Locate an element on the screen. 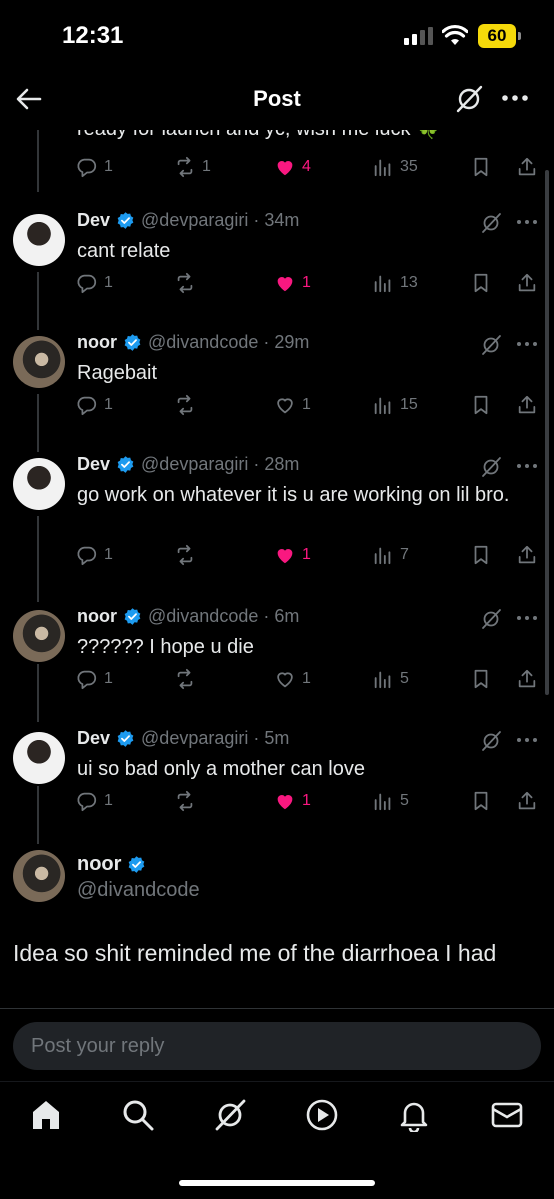 The image size is (554, 1199). bookmark-icon is located at coordinates (481, 405).